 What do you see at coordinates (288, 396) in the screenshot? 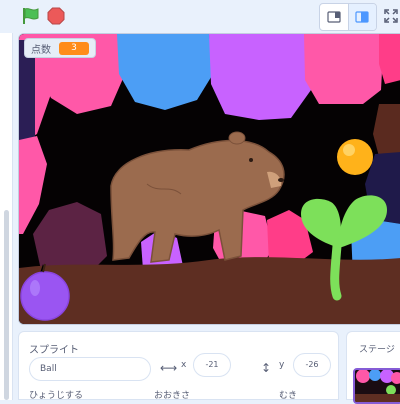
I see `direction-label: むき` at bounding box center [288, 396].